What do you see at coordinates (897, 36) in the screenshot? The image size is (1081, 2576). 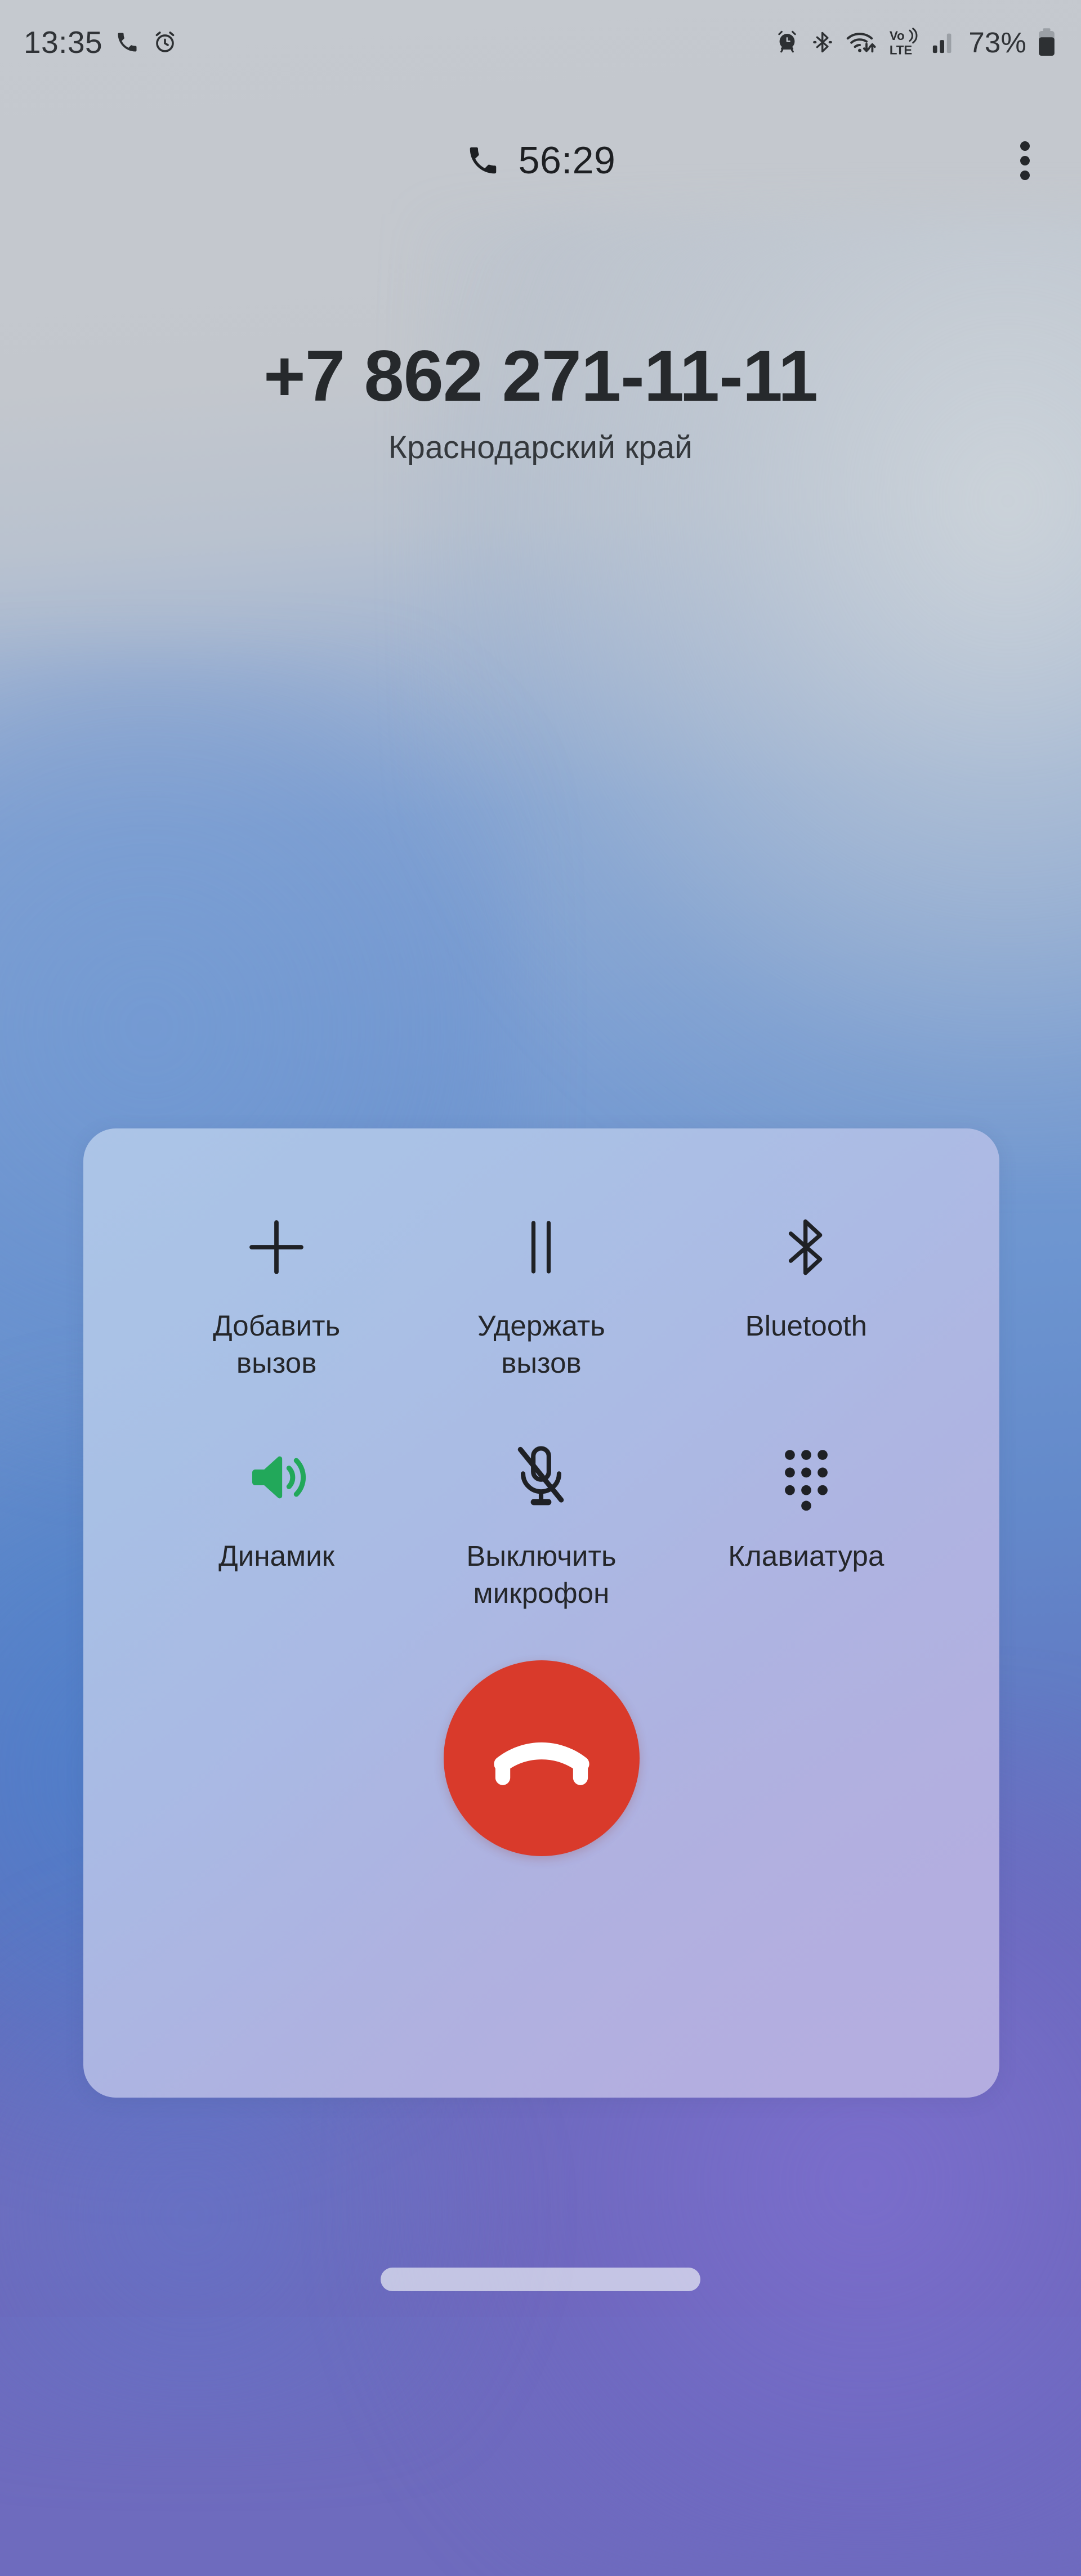 I see `svg-text: Vo` at bounding box center [897, 36].